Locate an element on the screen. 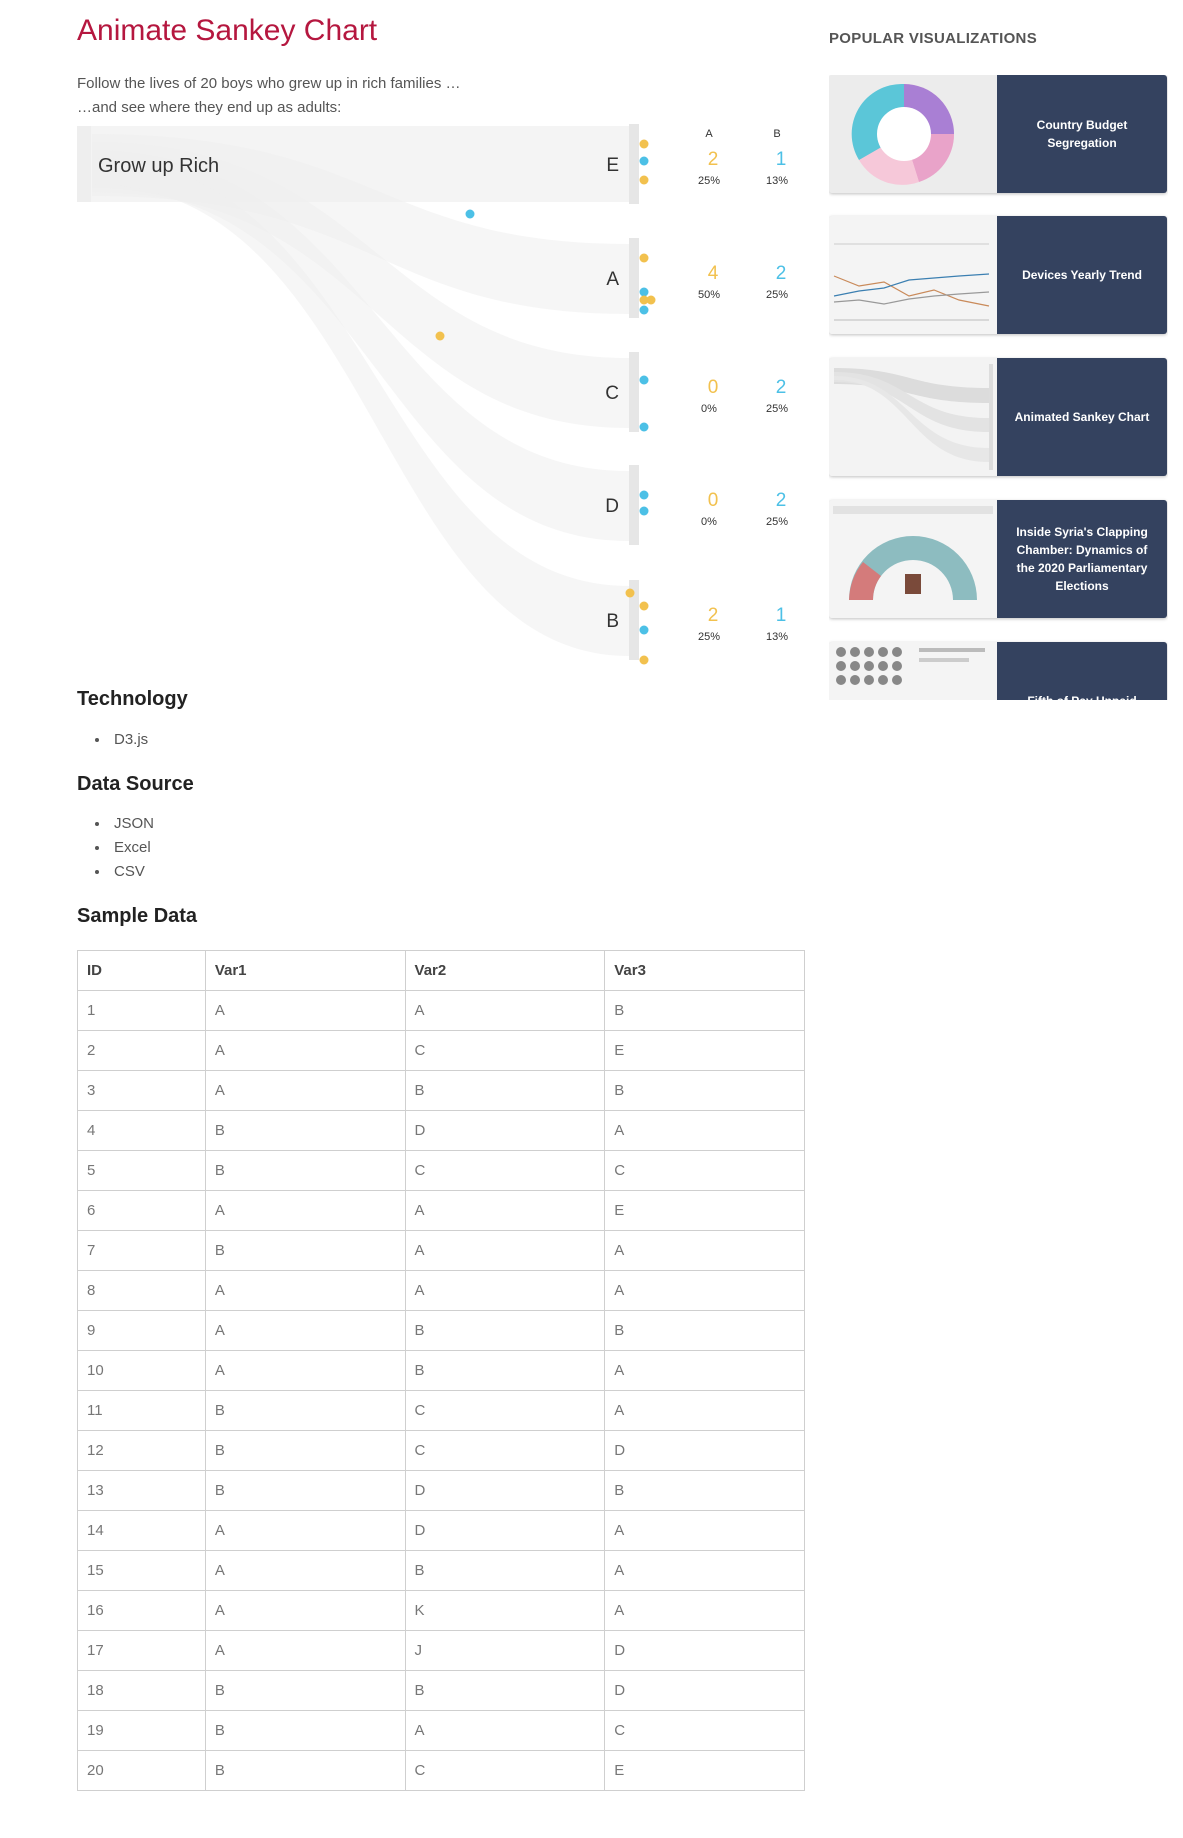  count-a-B: 2 is located at coordinates (713, 615).